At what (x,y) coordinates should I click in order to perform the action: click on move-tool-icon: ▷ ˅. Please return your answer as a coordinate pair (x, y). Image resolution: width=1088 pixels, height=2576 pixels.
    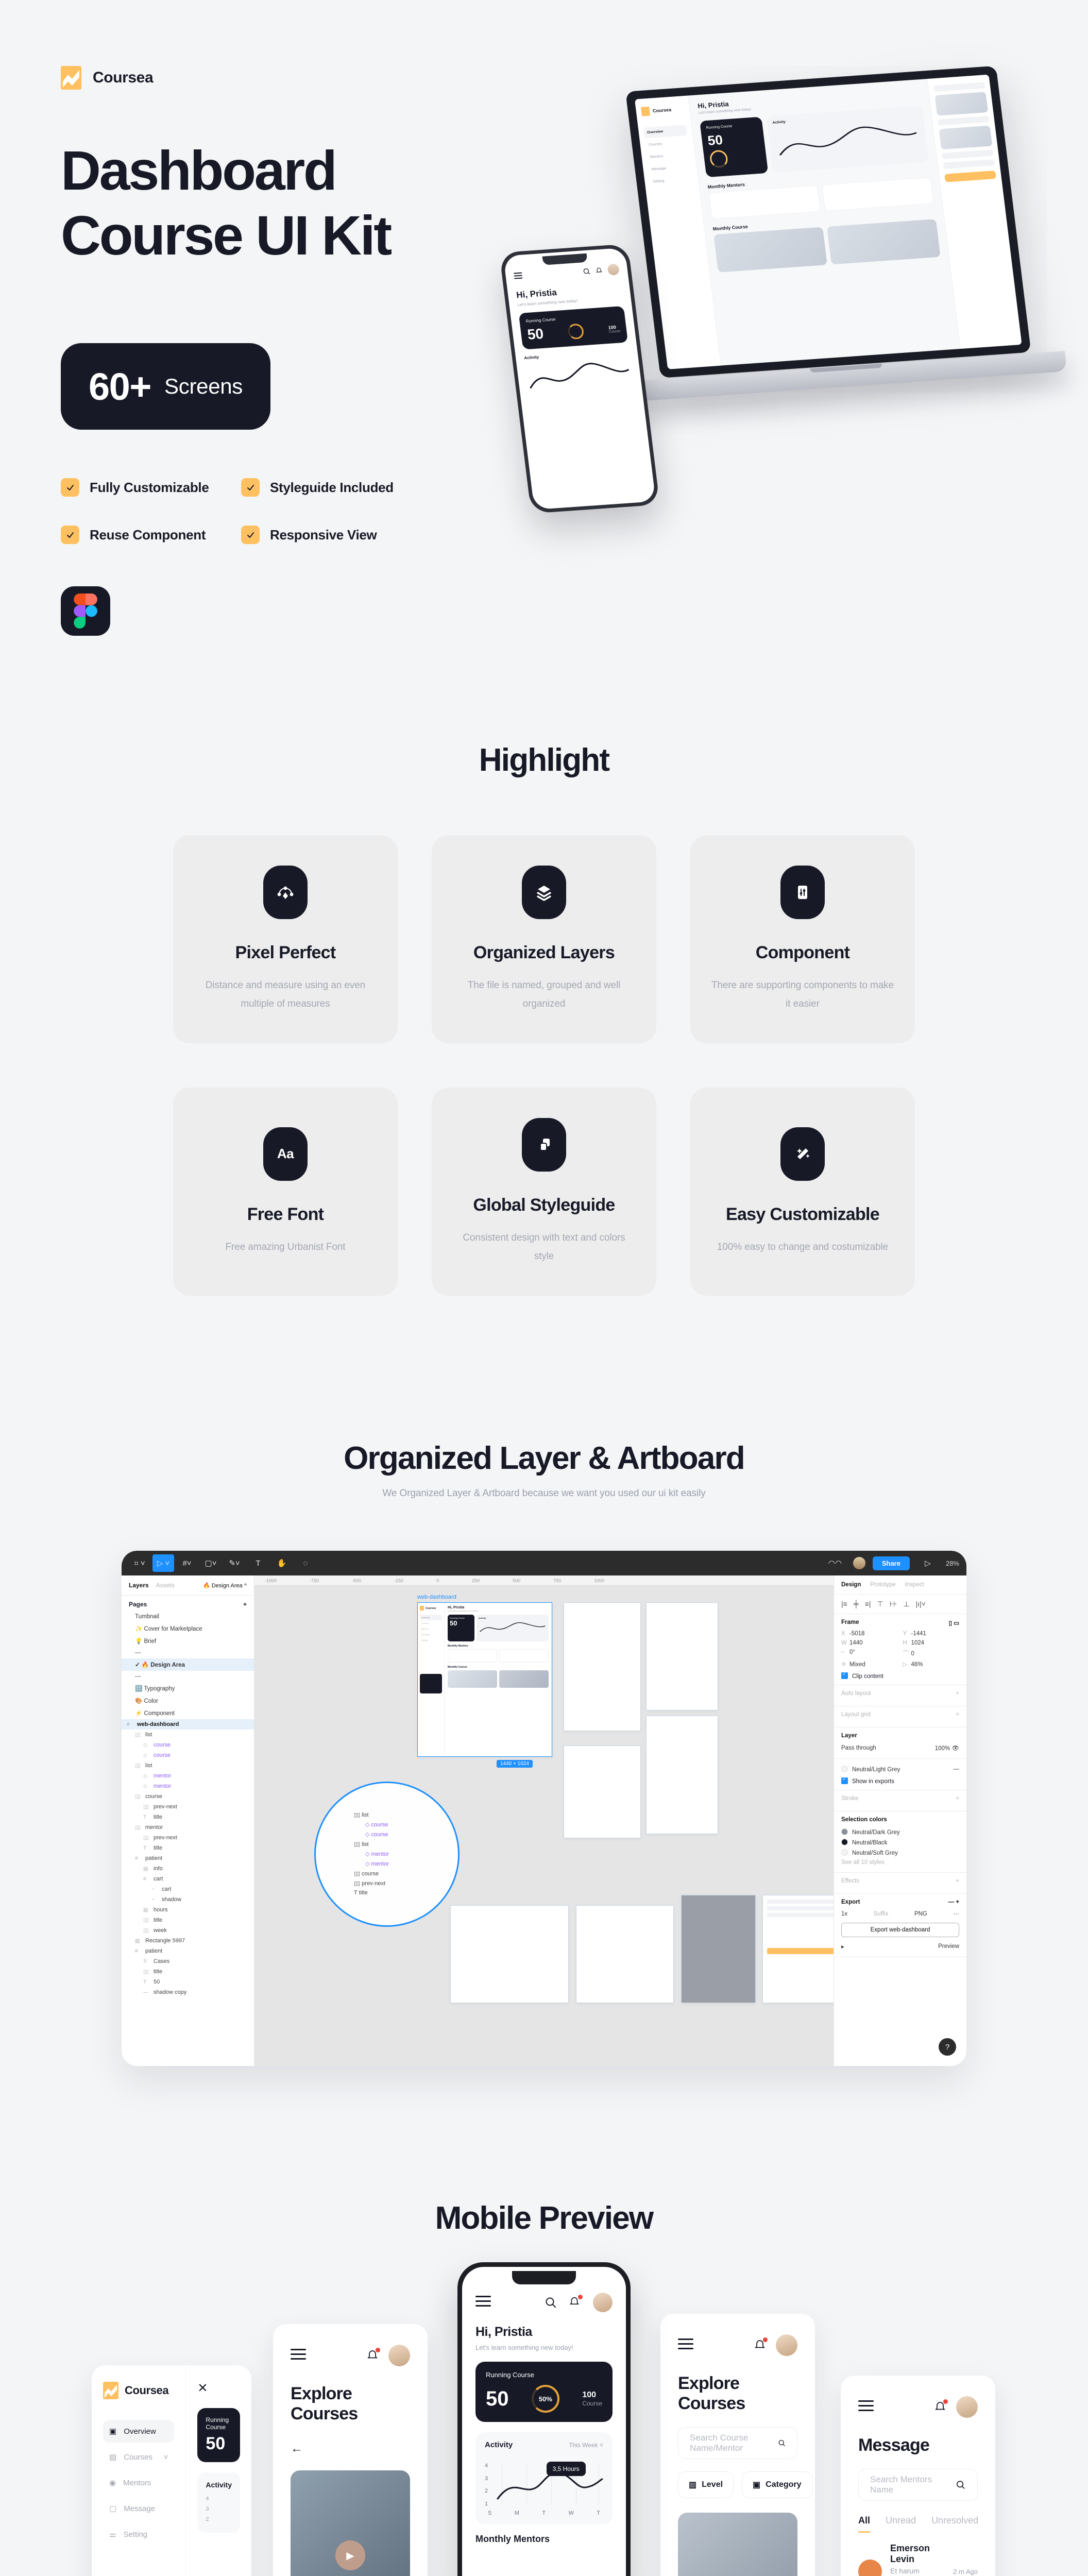
    Looking at the image, I should click on (163, 1563).